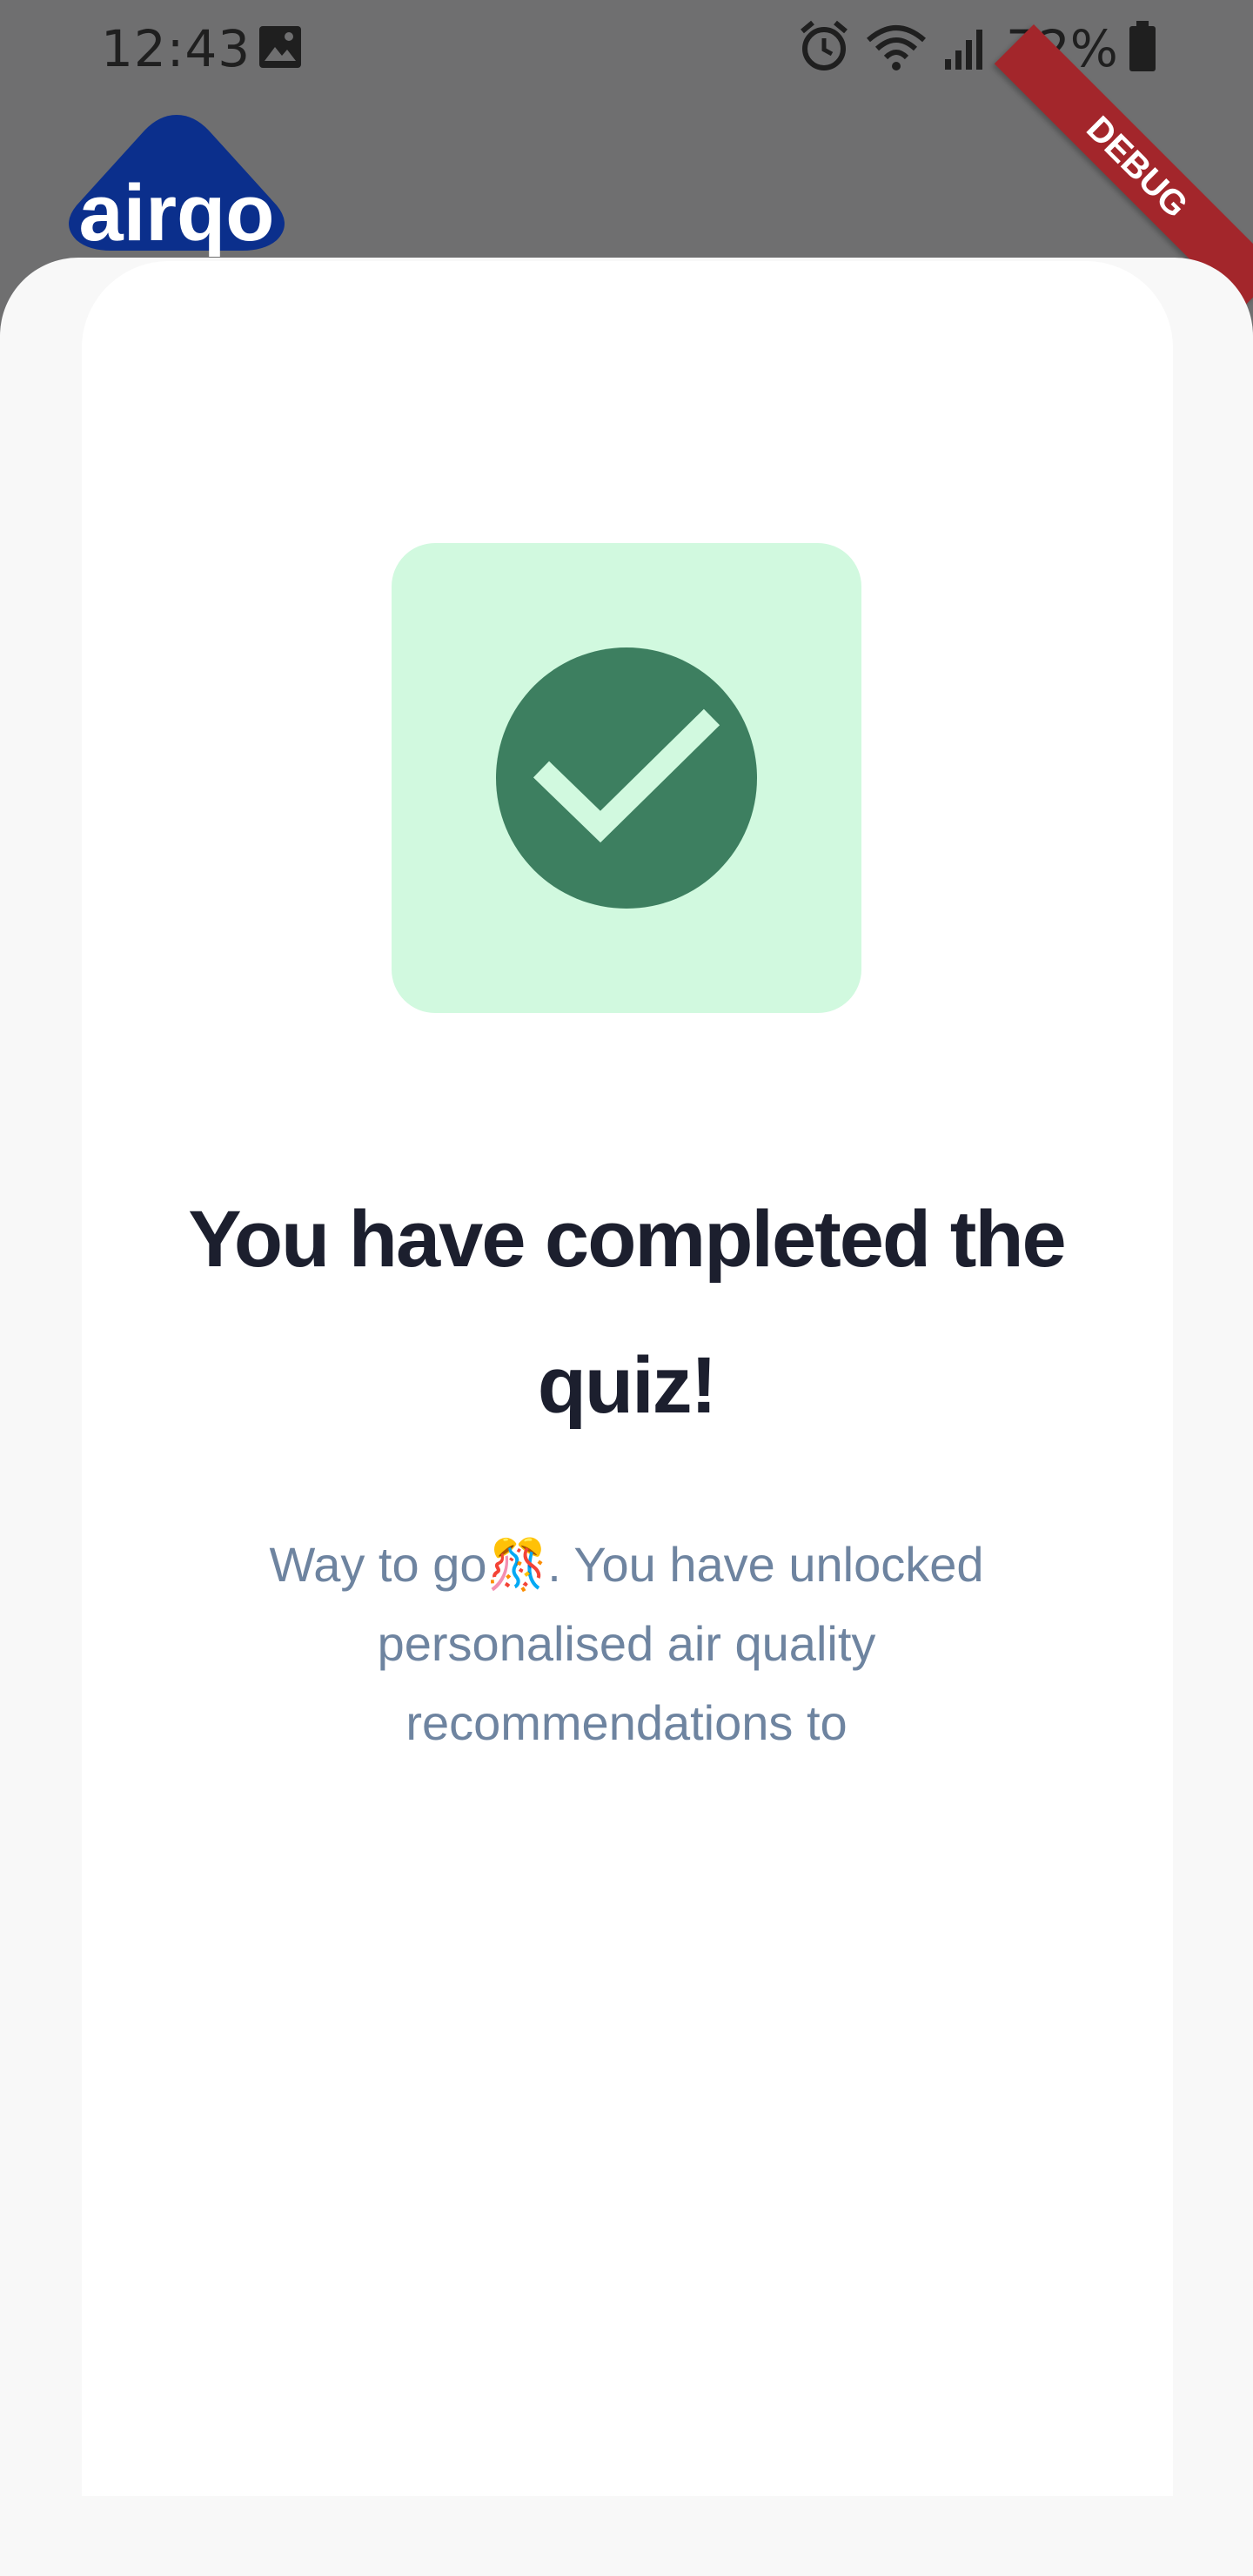  I want to click on status-time: 12:43, so click(176, 49).